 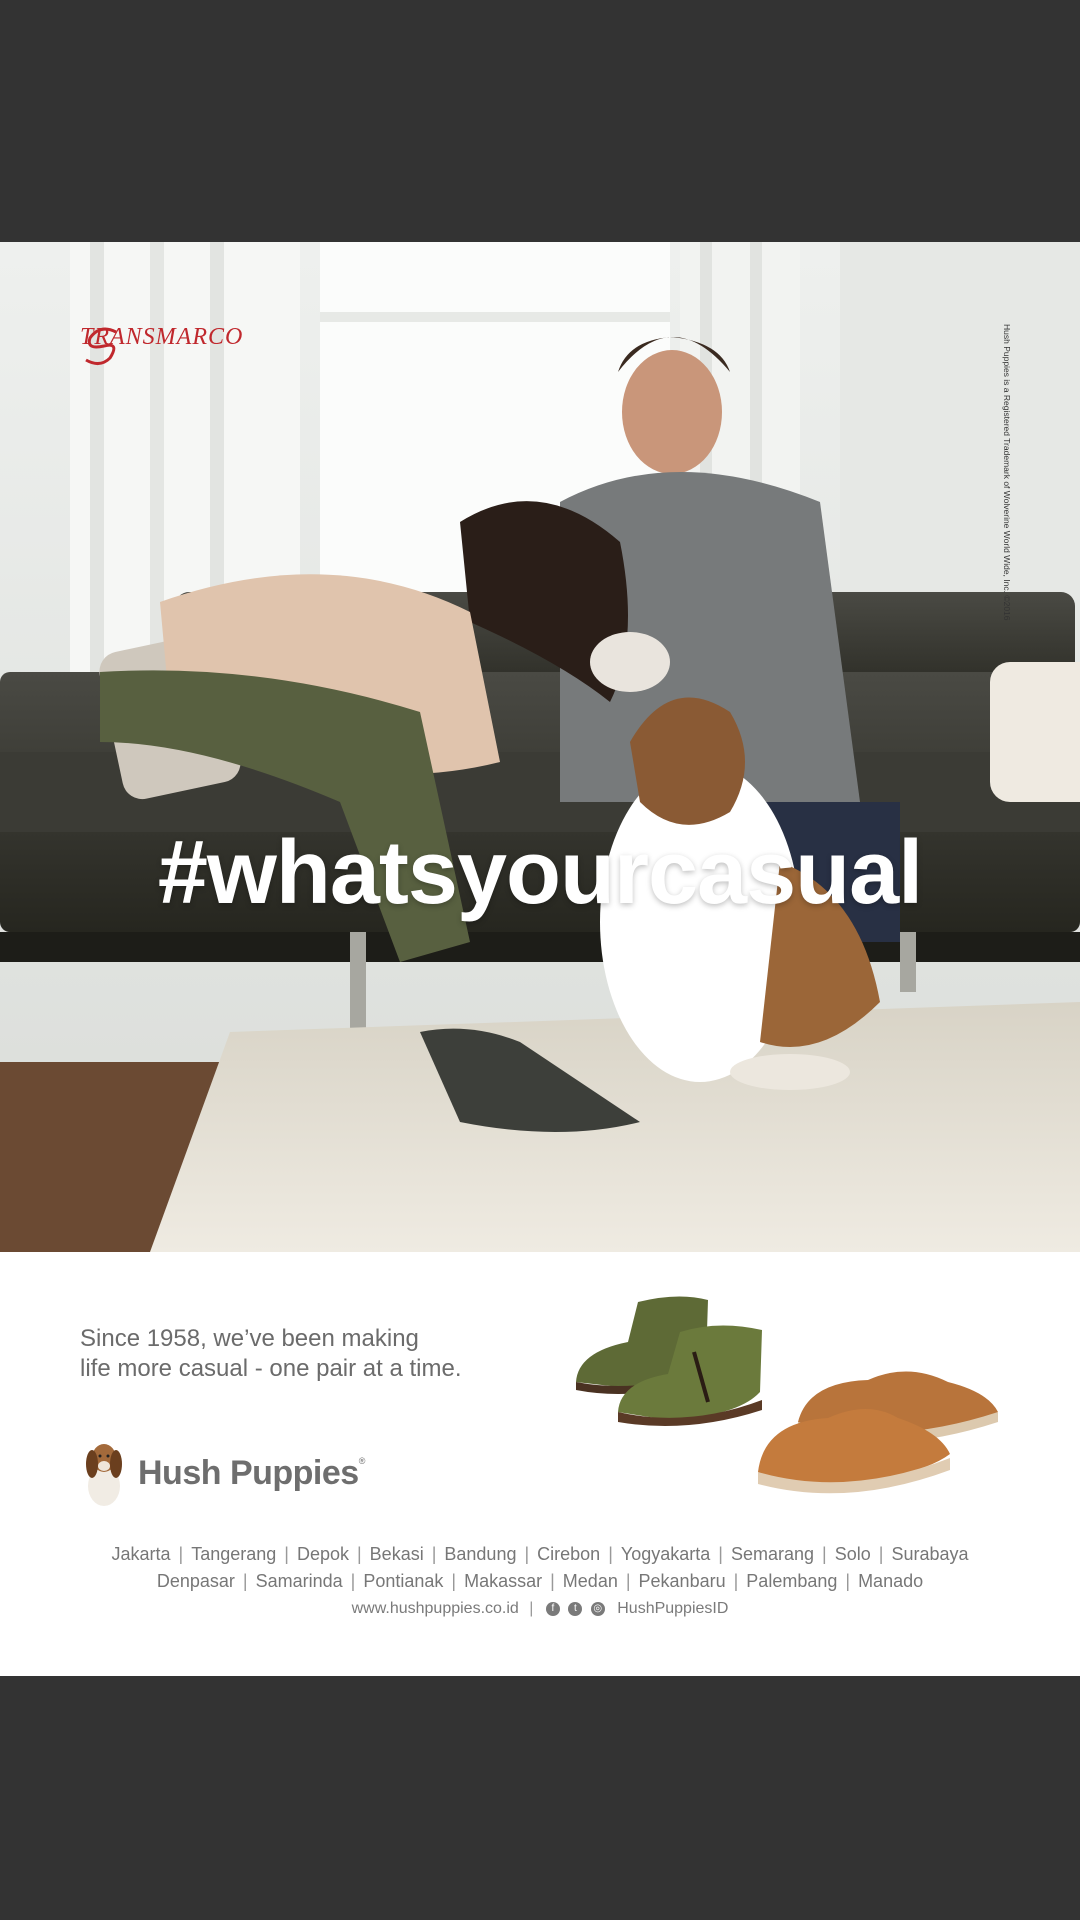 What do you see at coordinates (104, 1475) in the screenshot?
I see `basset-hound-icon` at bounding box center [104, 1475].